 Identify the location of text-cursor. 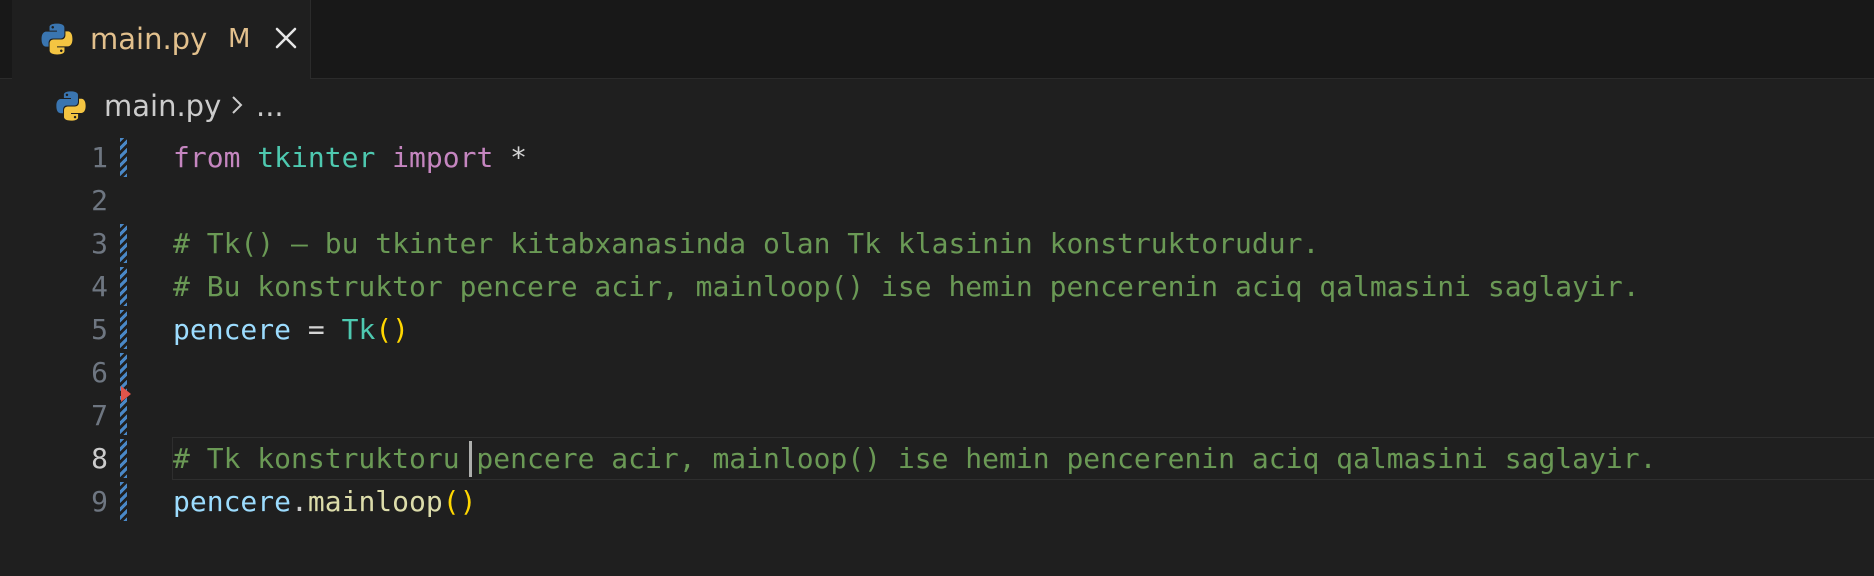
(470, 459).